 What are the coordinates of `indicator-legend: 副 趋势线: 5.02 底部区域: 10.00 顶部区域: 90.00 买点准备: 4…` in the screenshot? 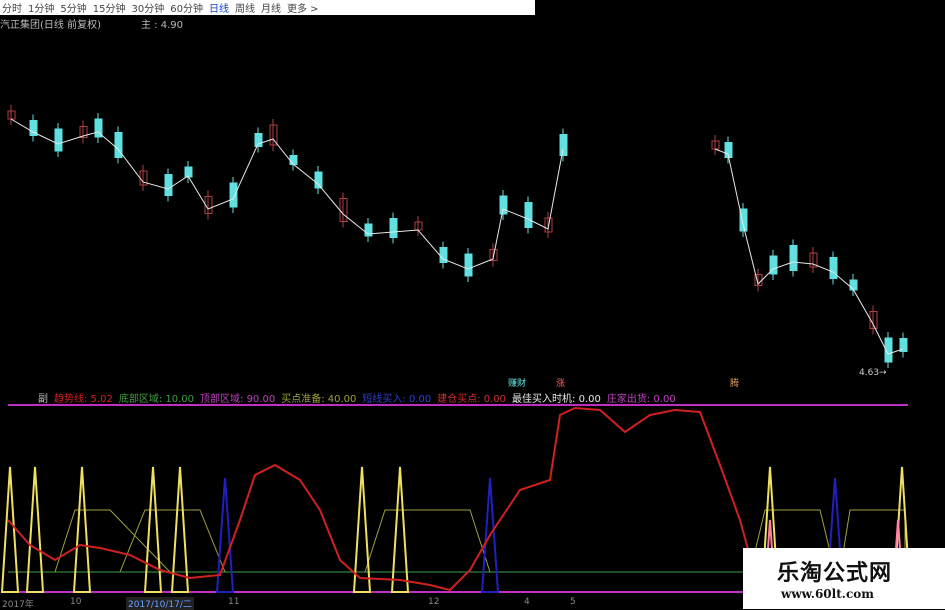 It's located at (338, 397).